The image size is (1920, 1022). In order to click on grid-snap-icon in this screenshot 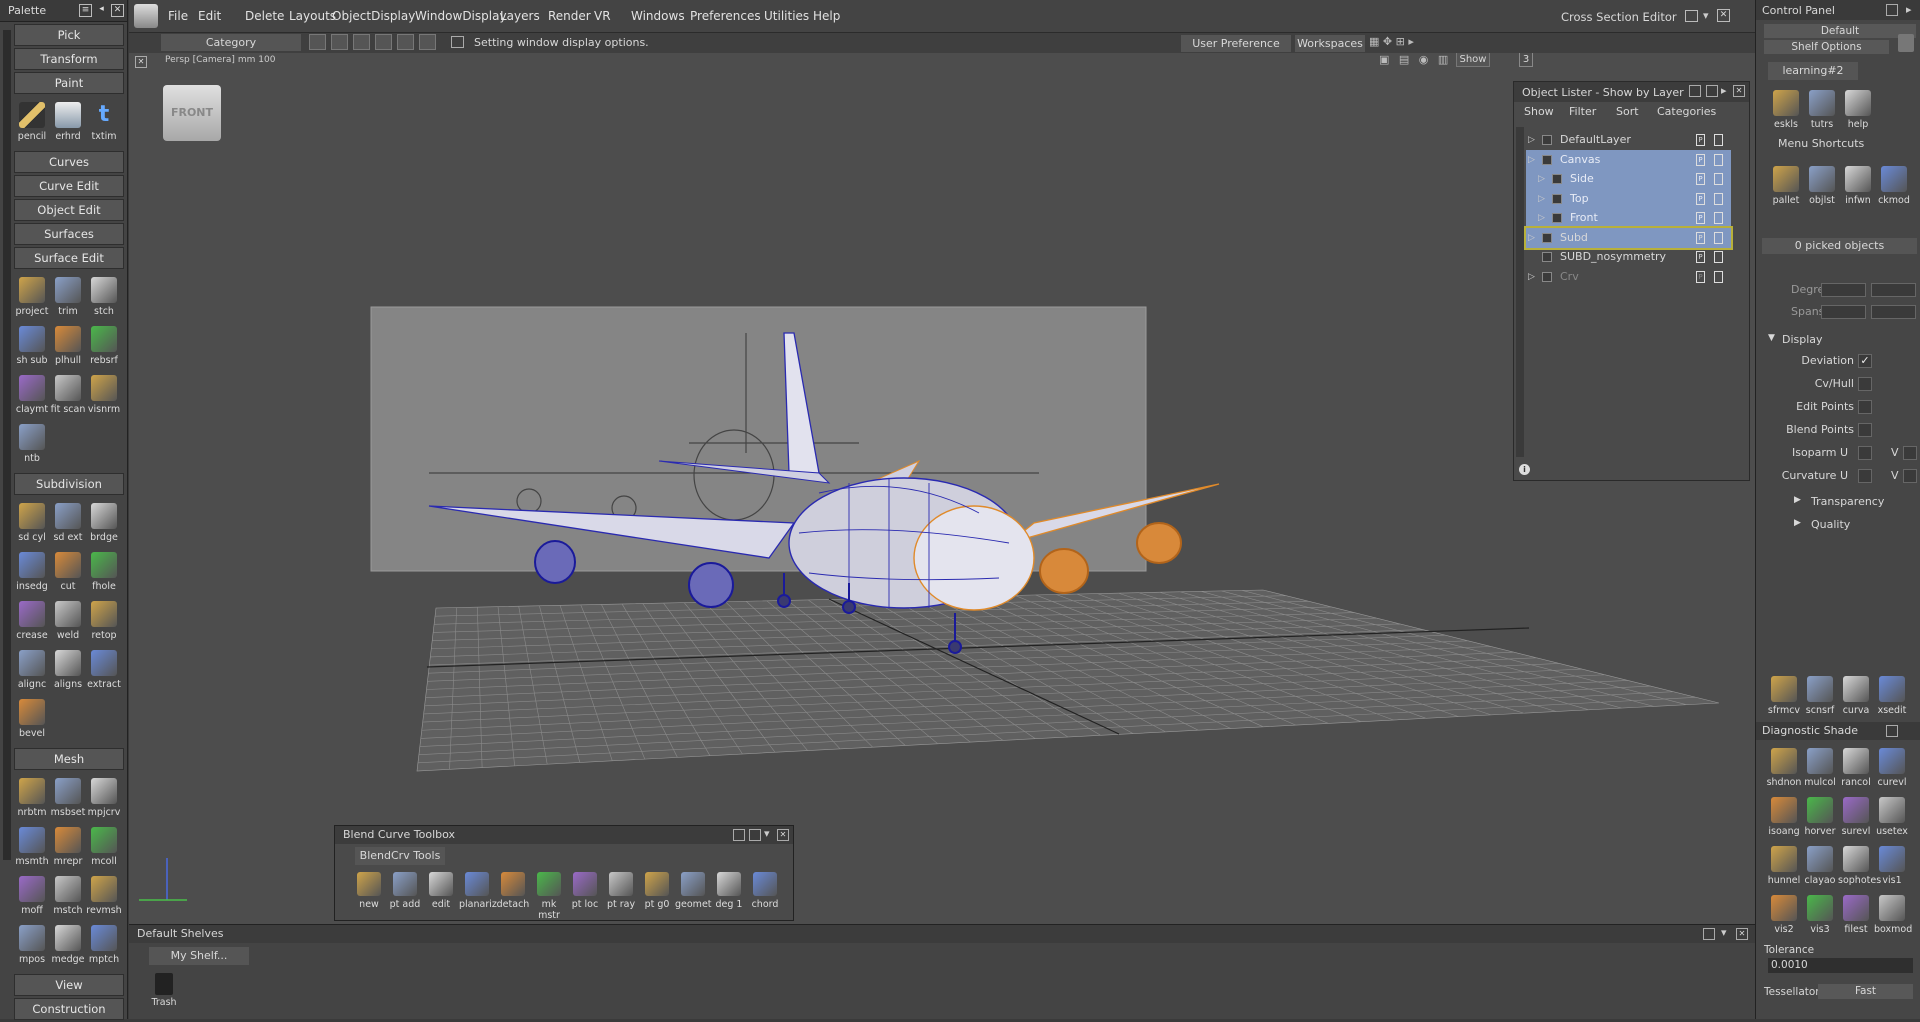, I will do `click(317, 42)`.